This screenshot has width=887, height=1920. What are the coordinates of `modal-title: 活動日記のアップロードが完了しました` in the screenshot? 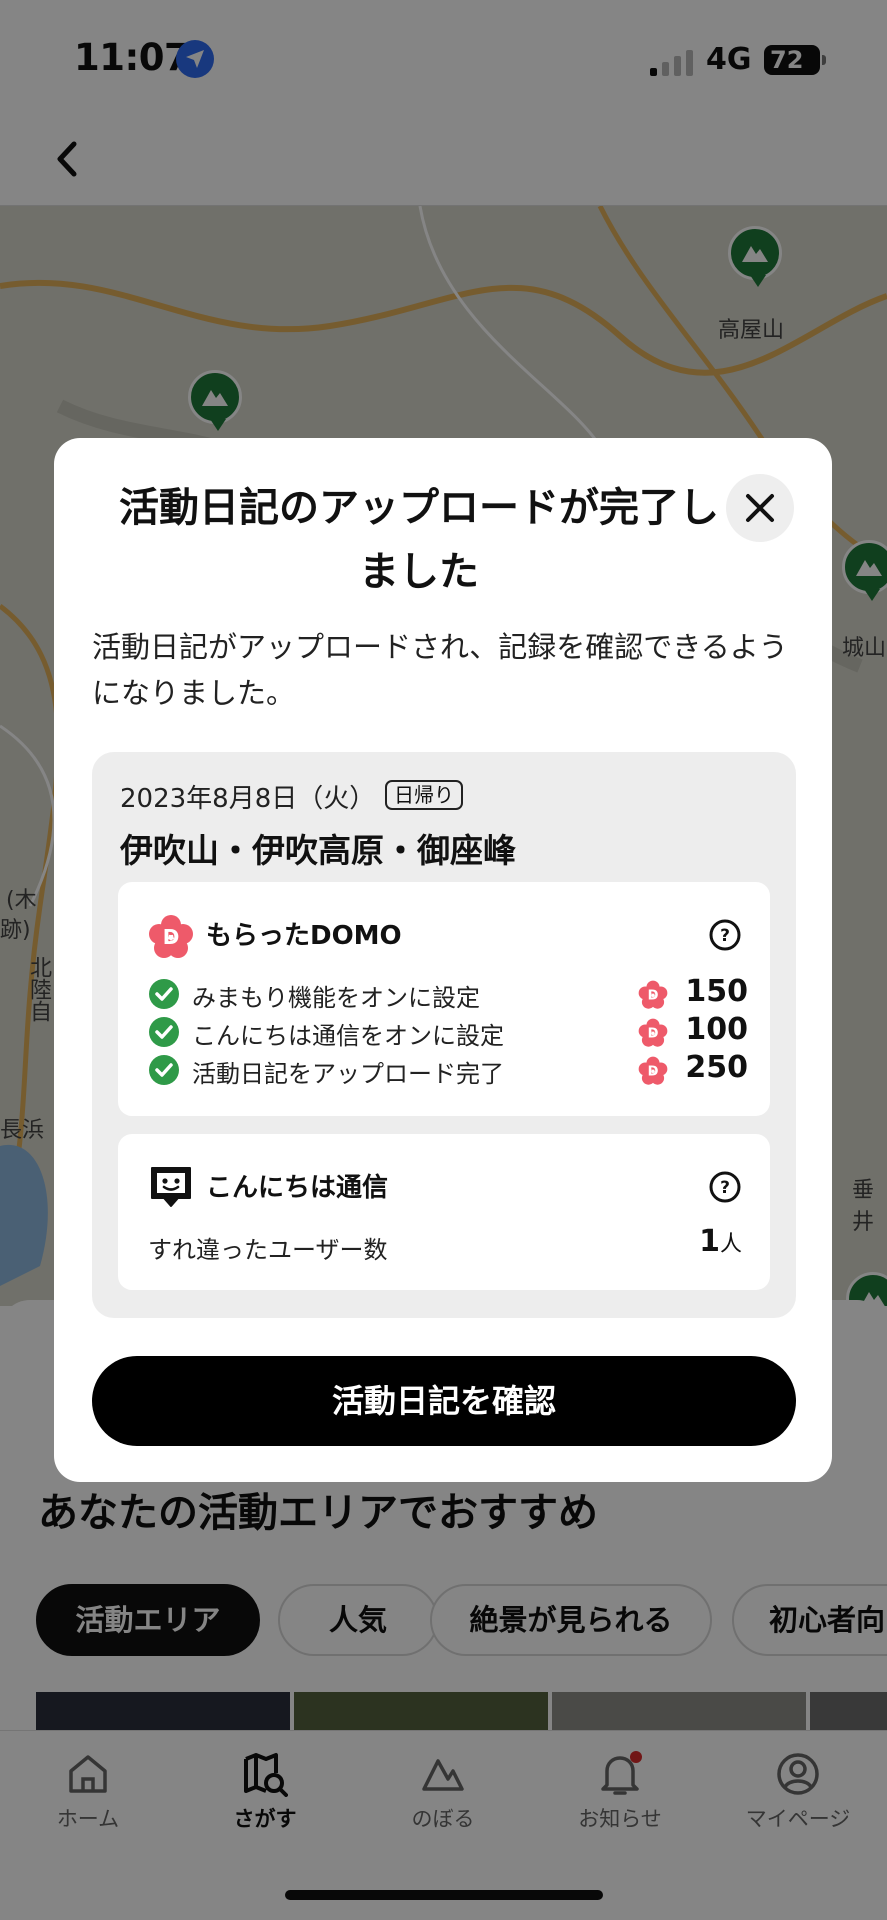 It's located at (419, 540).